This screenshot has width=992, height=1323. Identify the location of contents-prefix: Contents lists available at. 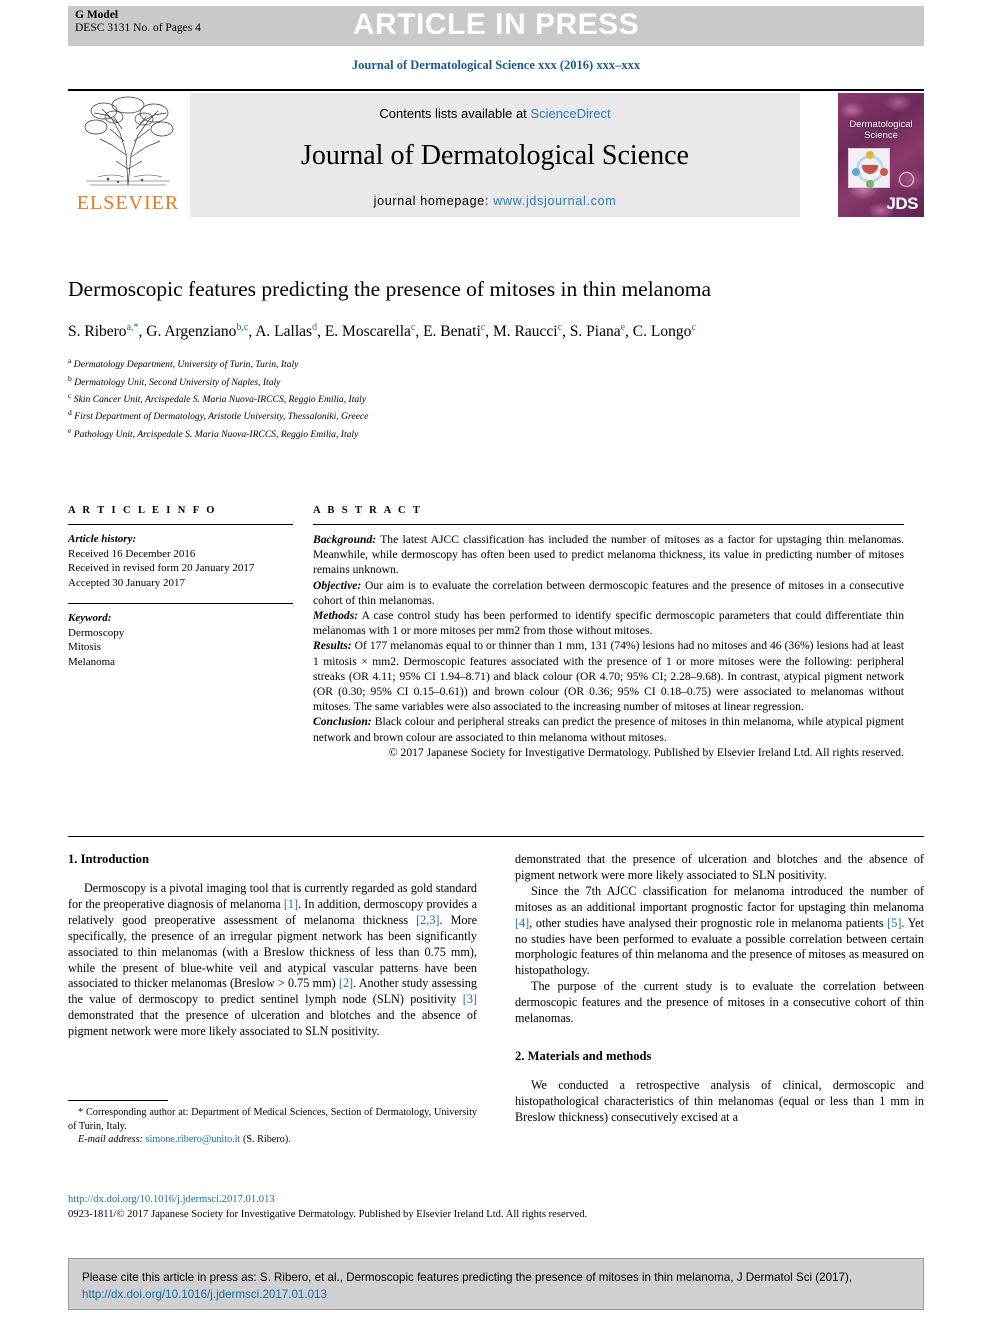
(455, 113).